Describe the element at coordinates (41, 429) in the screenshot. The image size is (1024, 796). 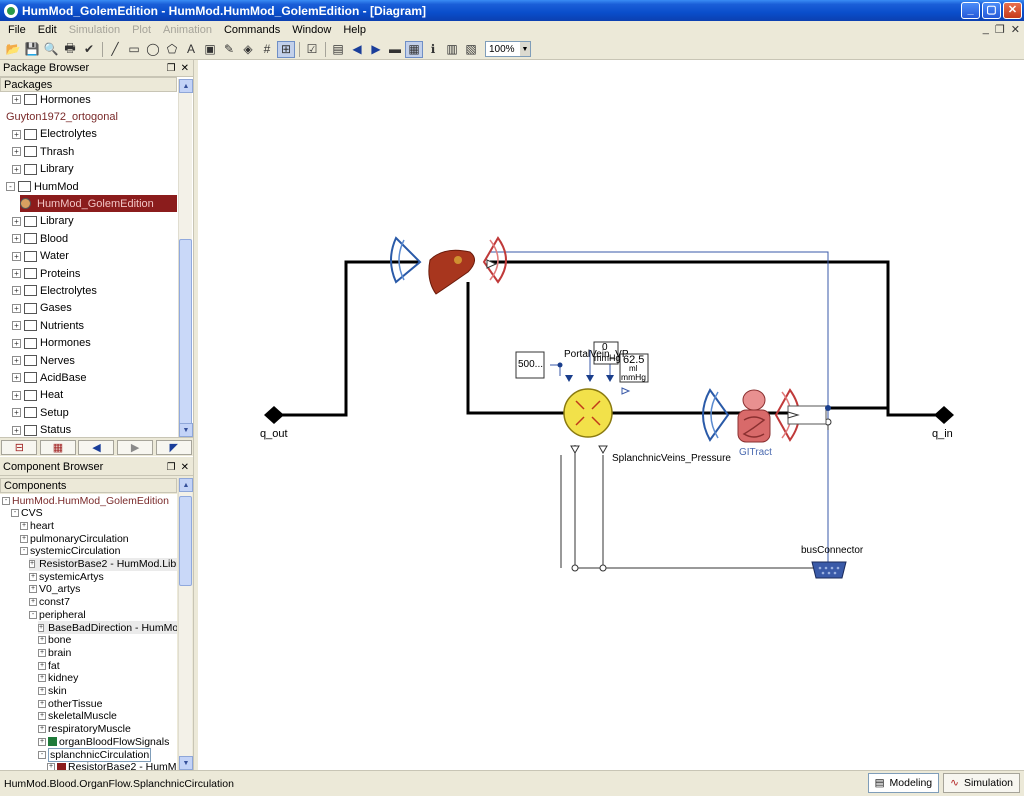
I see `package-tree-item: + Status` at that location.